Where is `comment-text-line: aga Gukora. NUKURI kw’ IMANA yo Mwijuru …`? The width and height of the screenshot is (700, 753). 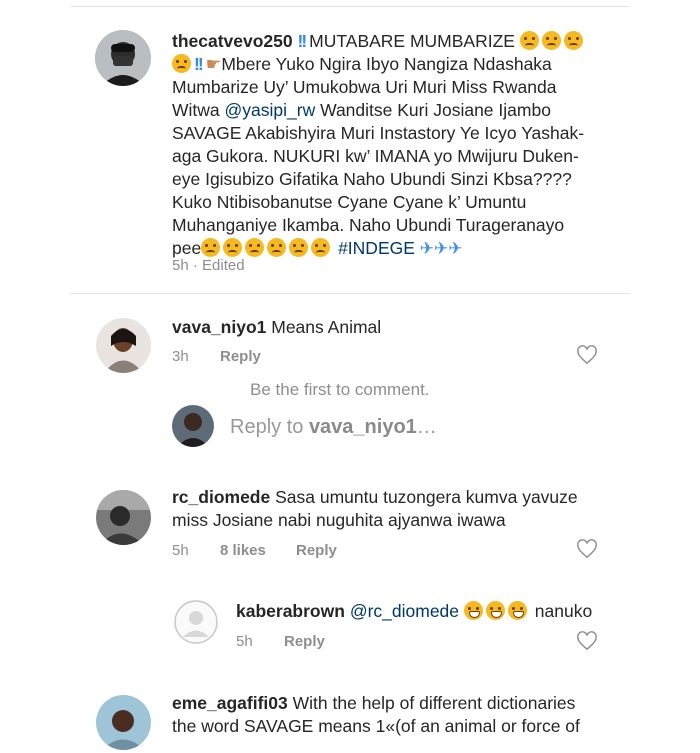 comment-text-line: aga Gukora. NUKURI kw’ IMANA yo Mwijuru … is located at coordinates (375, 156).